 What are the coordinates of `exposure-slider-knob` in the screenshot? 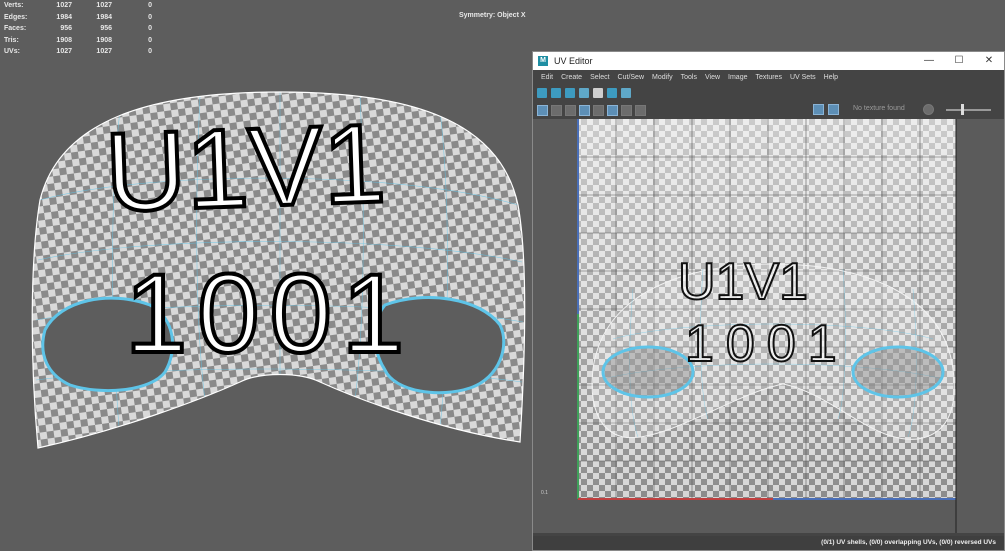 It's located at (962, 109).